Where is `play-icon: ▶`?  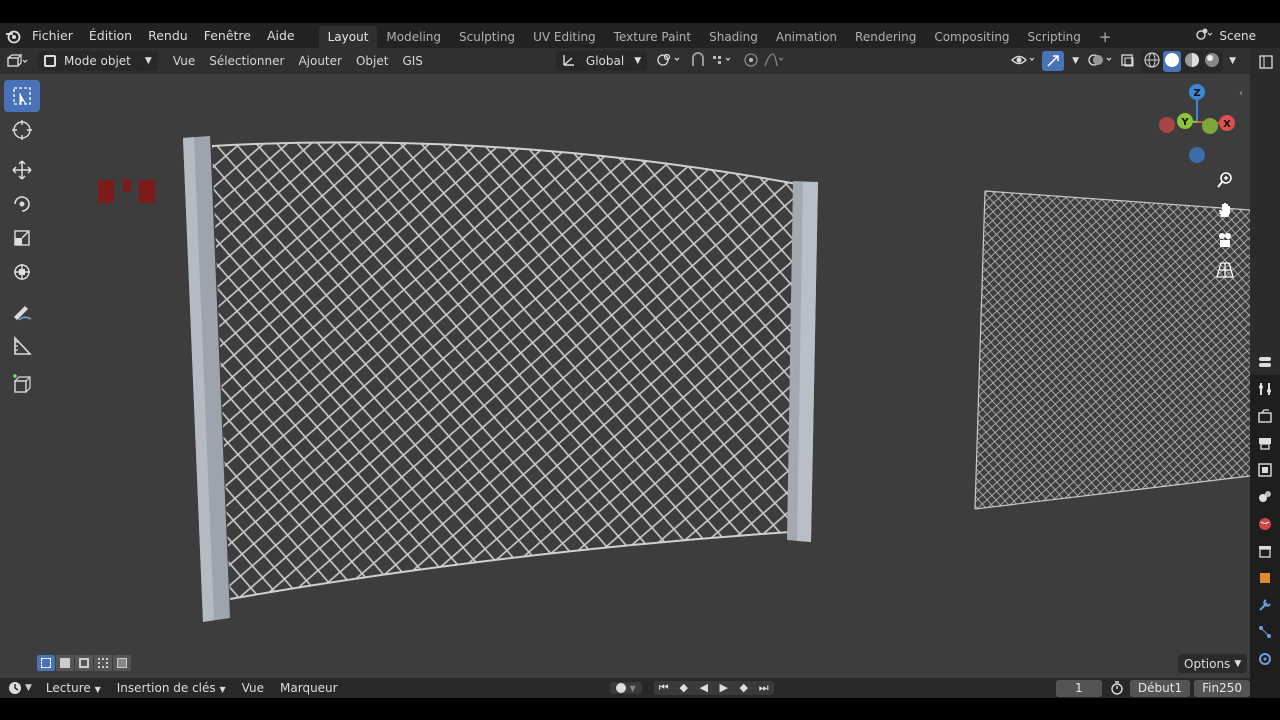
play-icon: ▶ is located at coordinates (724, 688).